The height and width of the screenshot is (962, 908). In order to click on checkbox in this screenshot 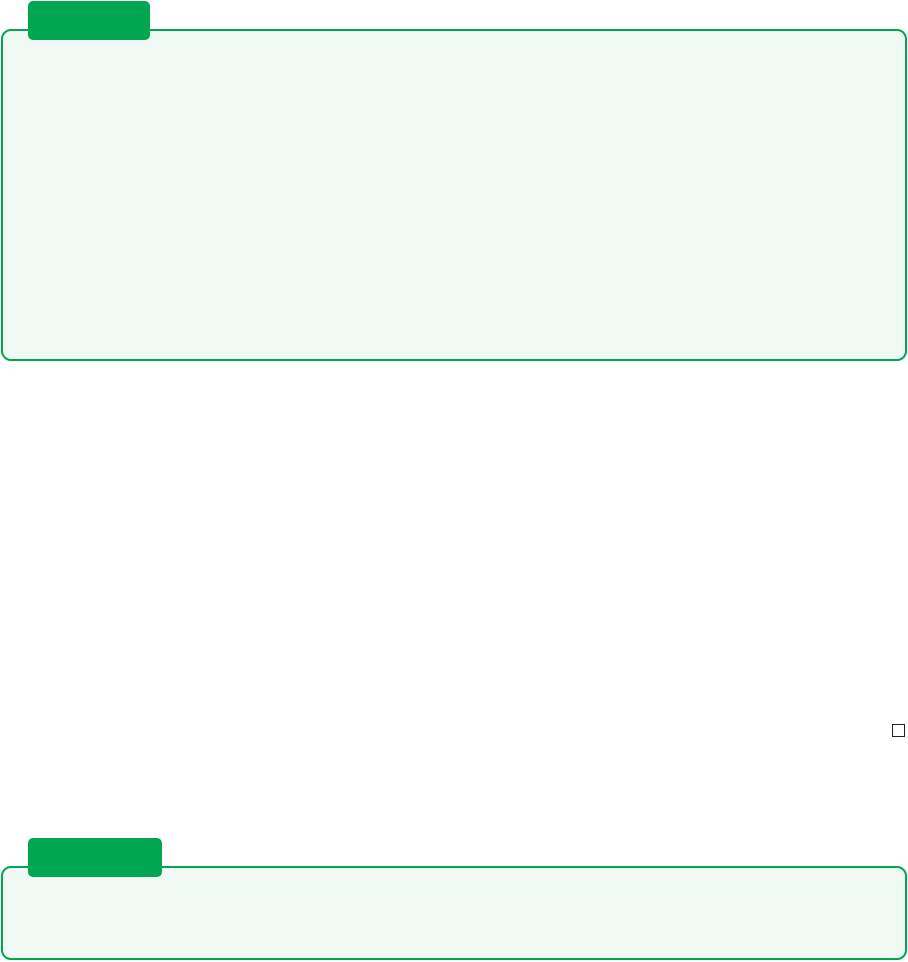, I will do `click(898, 730)`.